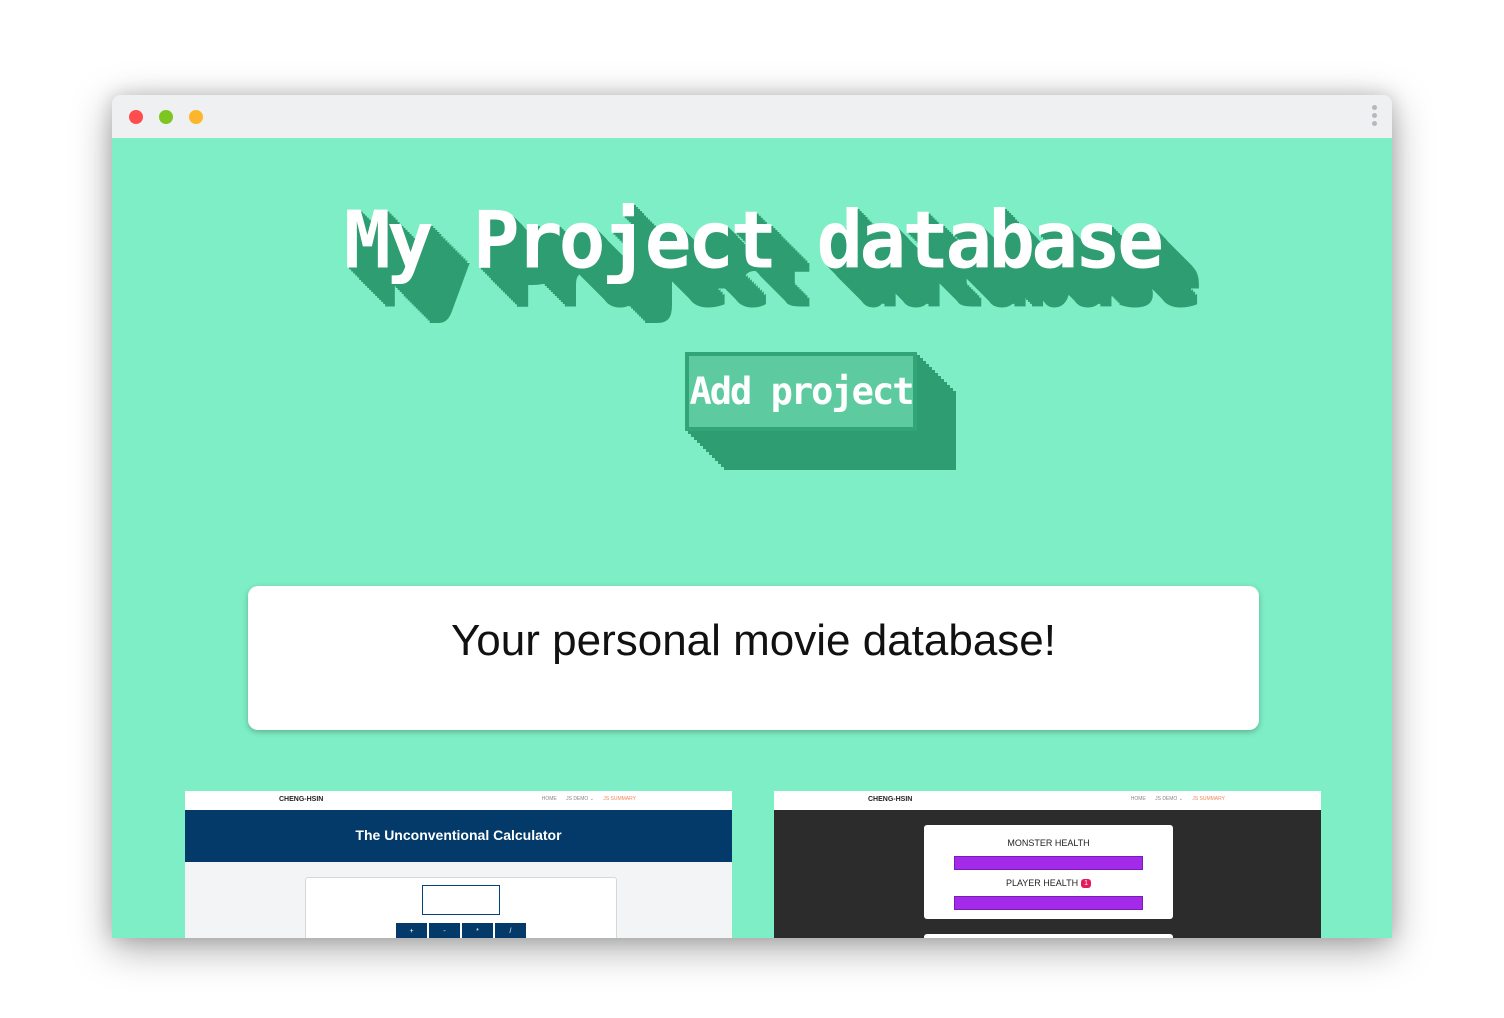 The width and height of the screenshot is (1504, 1018). I want to click on calc-box: + - * /, so click(461, 907).